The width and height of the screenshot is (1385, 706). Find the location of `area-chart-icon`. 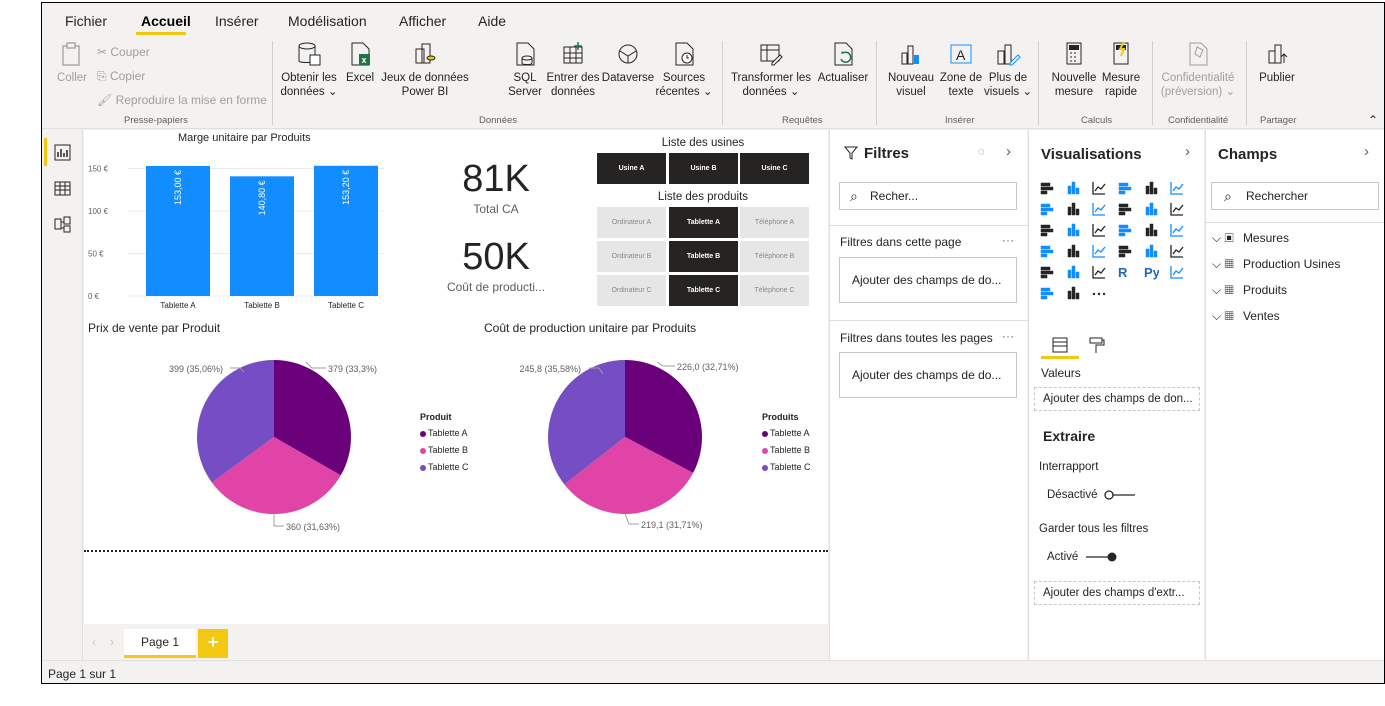

area-chart-icon is located at coordinates (1073, 209).